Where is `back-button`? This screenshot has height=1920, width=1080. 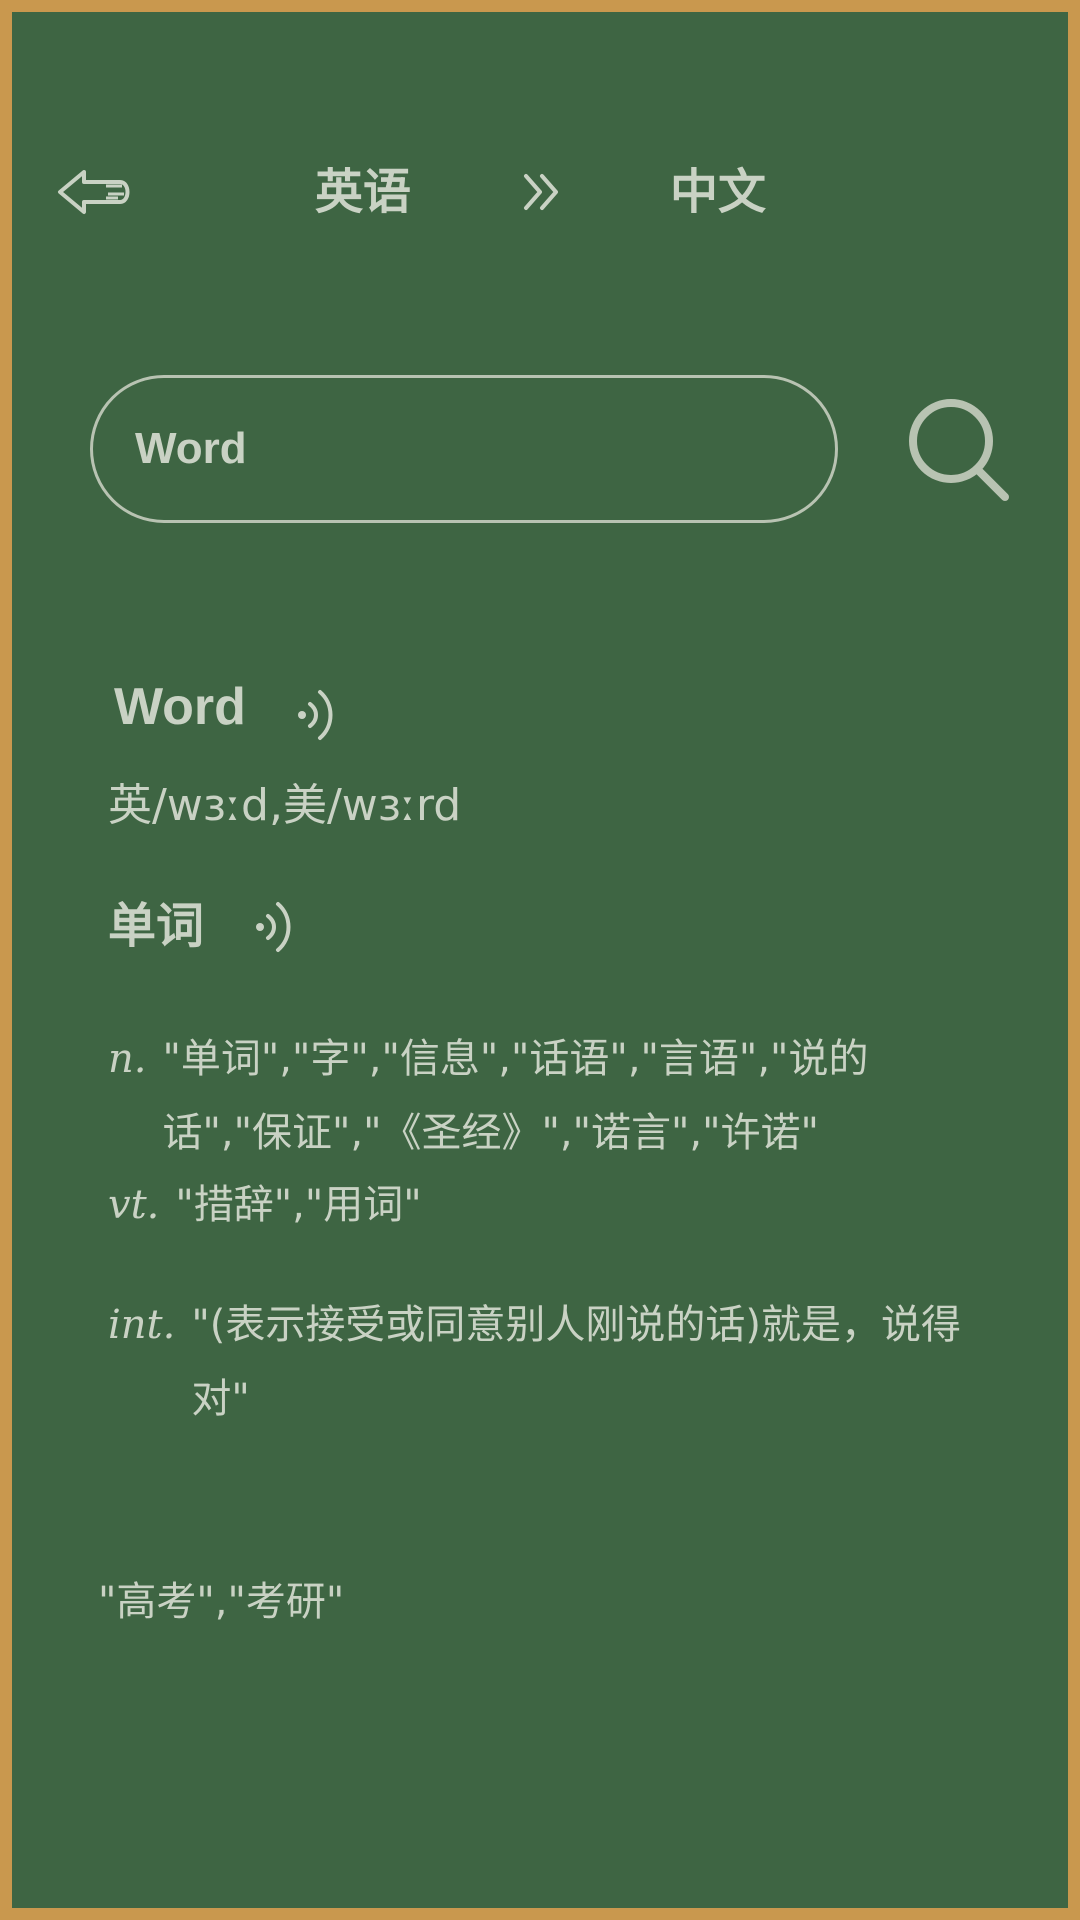 back-button is located at coordinates (95, 192).